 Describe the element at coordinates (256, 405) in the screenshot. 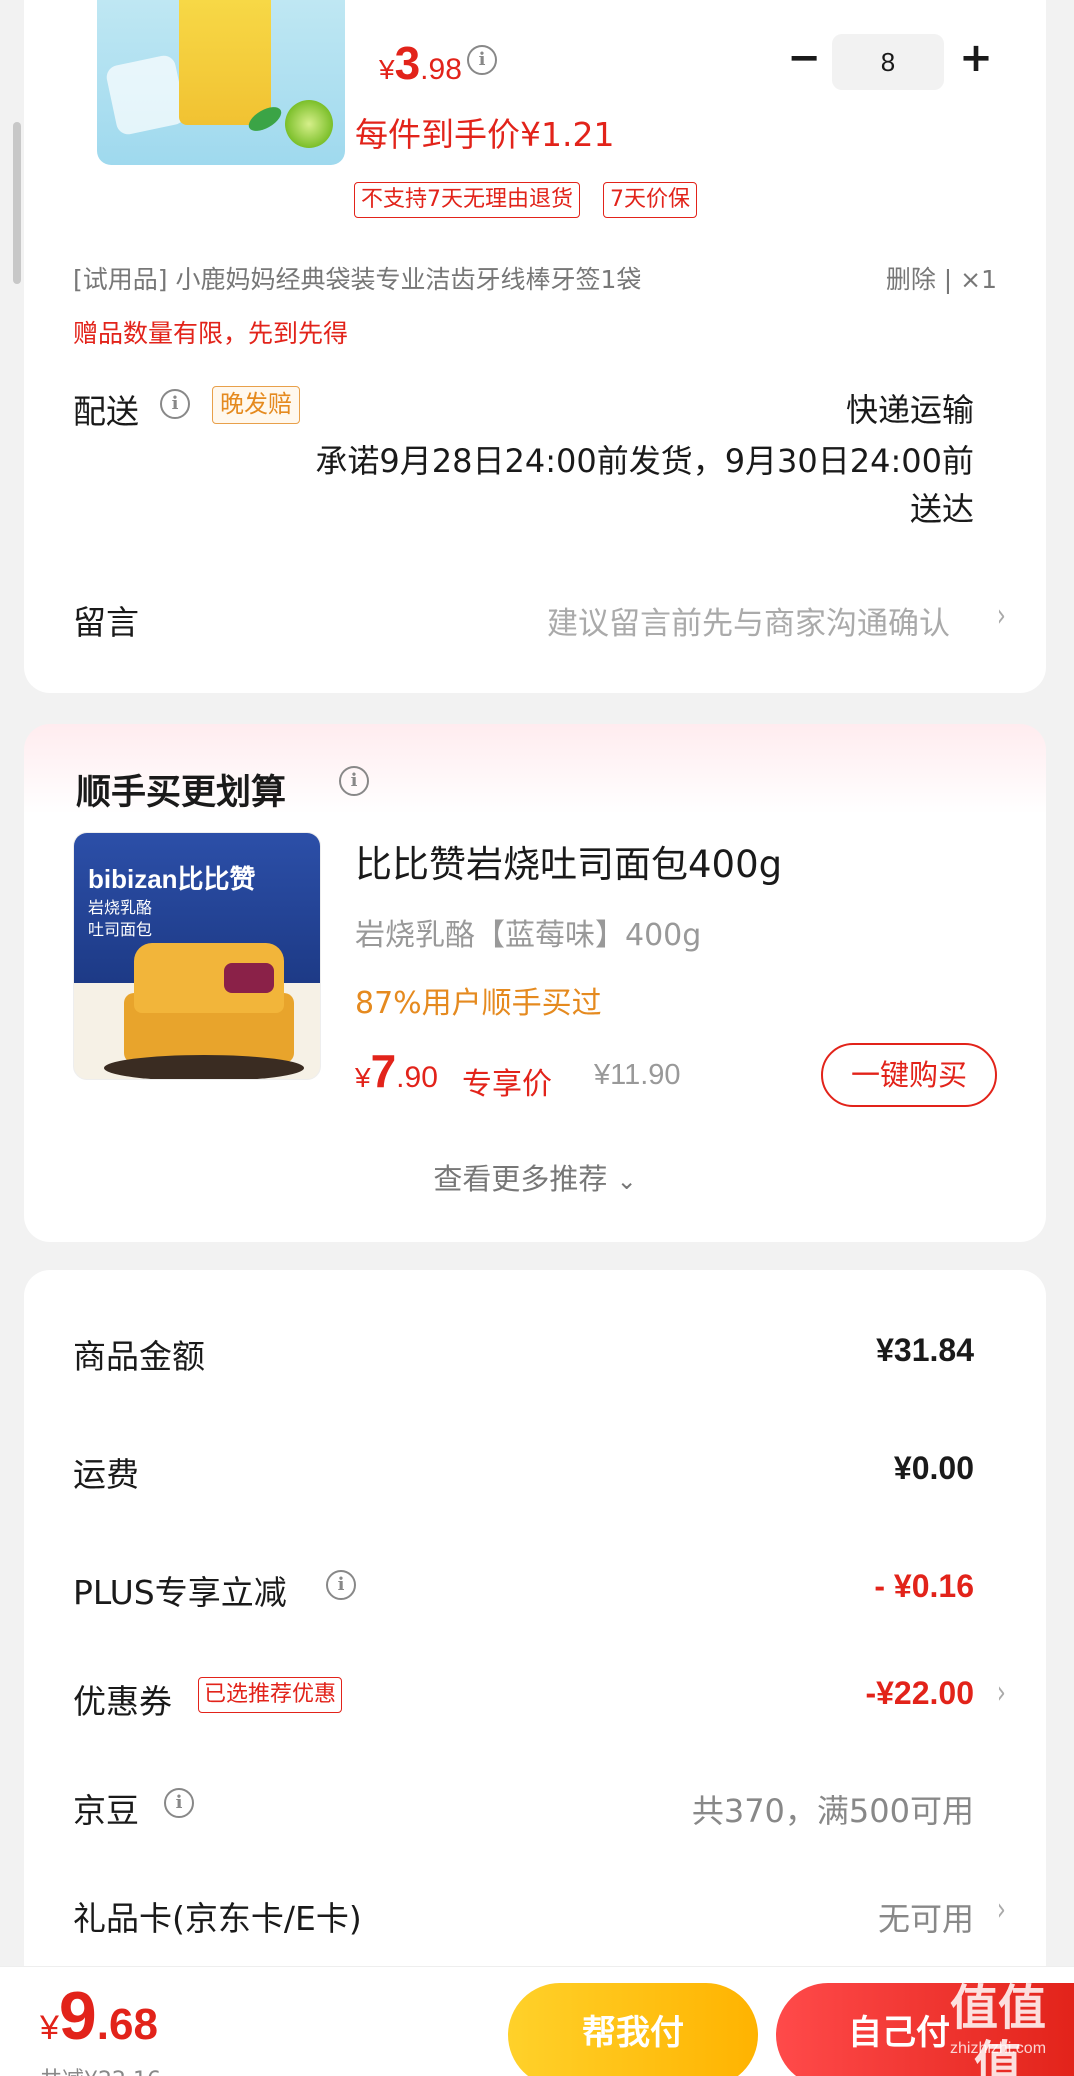

I see `late-compensation-badge: 晚发赔` at that location.